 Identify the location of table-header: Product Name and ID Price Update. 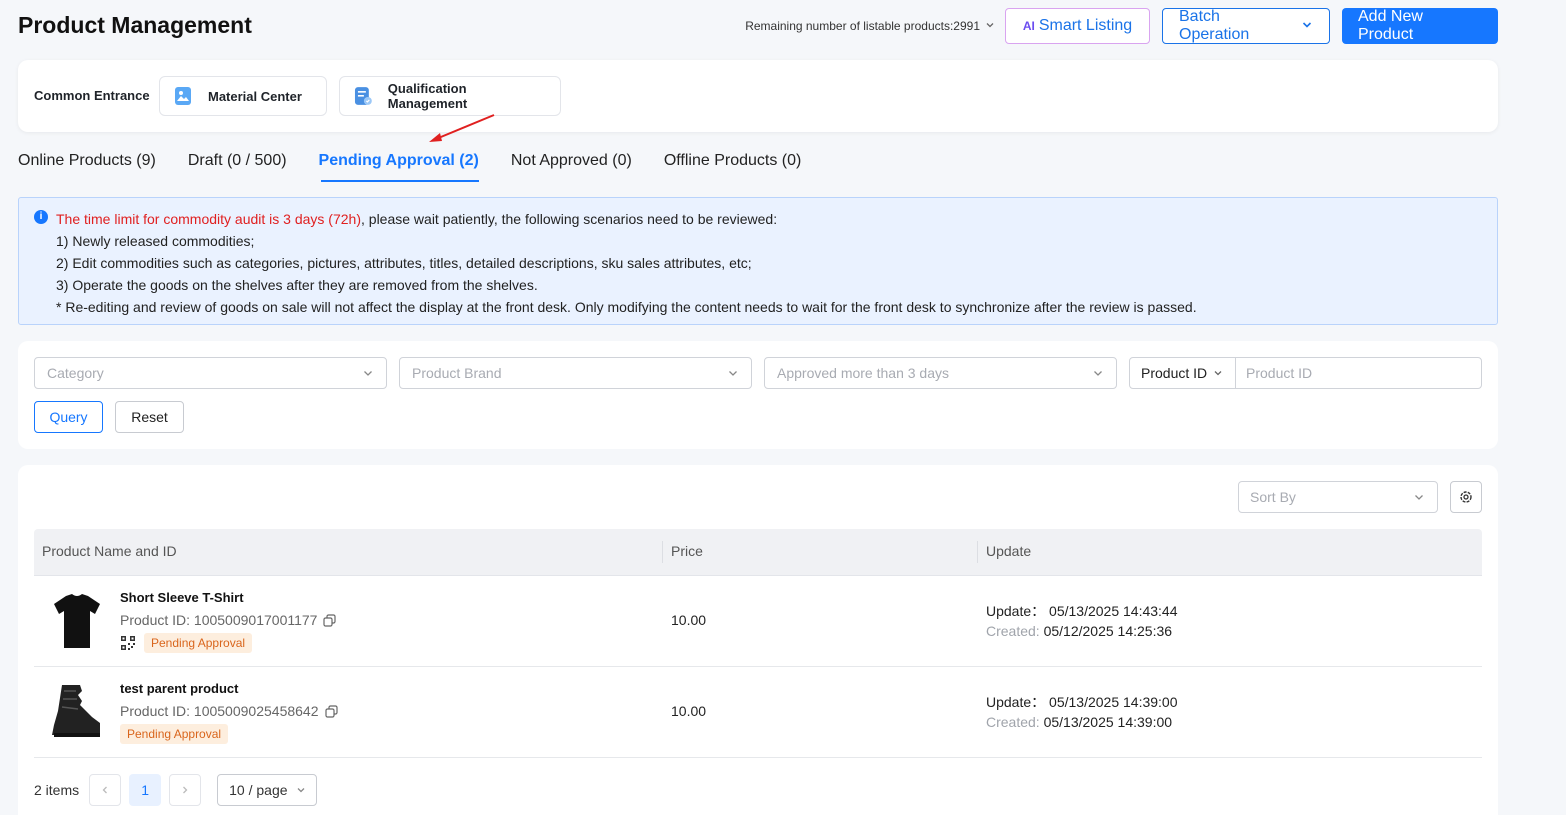
(758, 552).